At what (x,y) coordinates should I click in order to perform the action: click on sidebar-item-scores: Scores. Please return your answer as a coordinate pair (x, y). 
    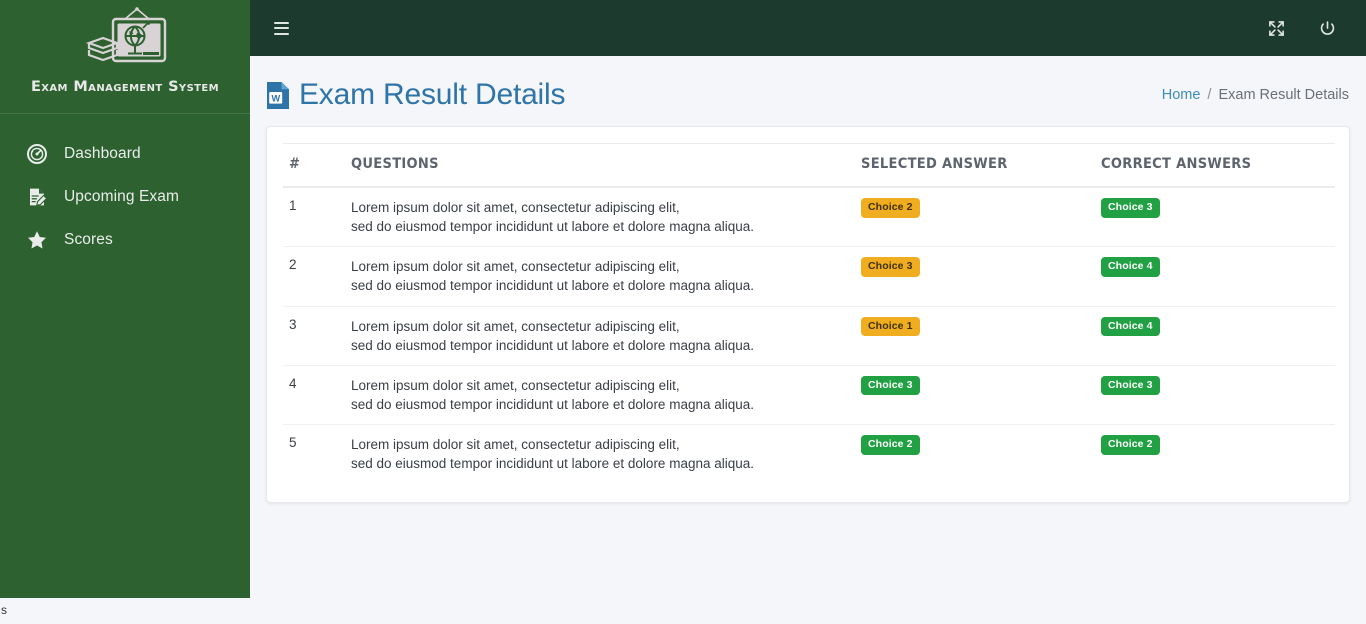
    Looking at the image, I should click on (125, 239).